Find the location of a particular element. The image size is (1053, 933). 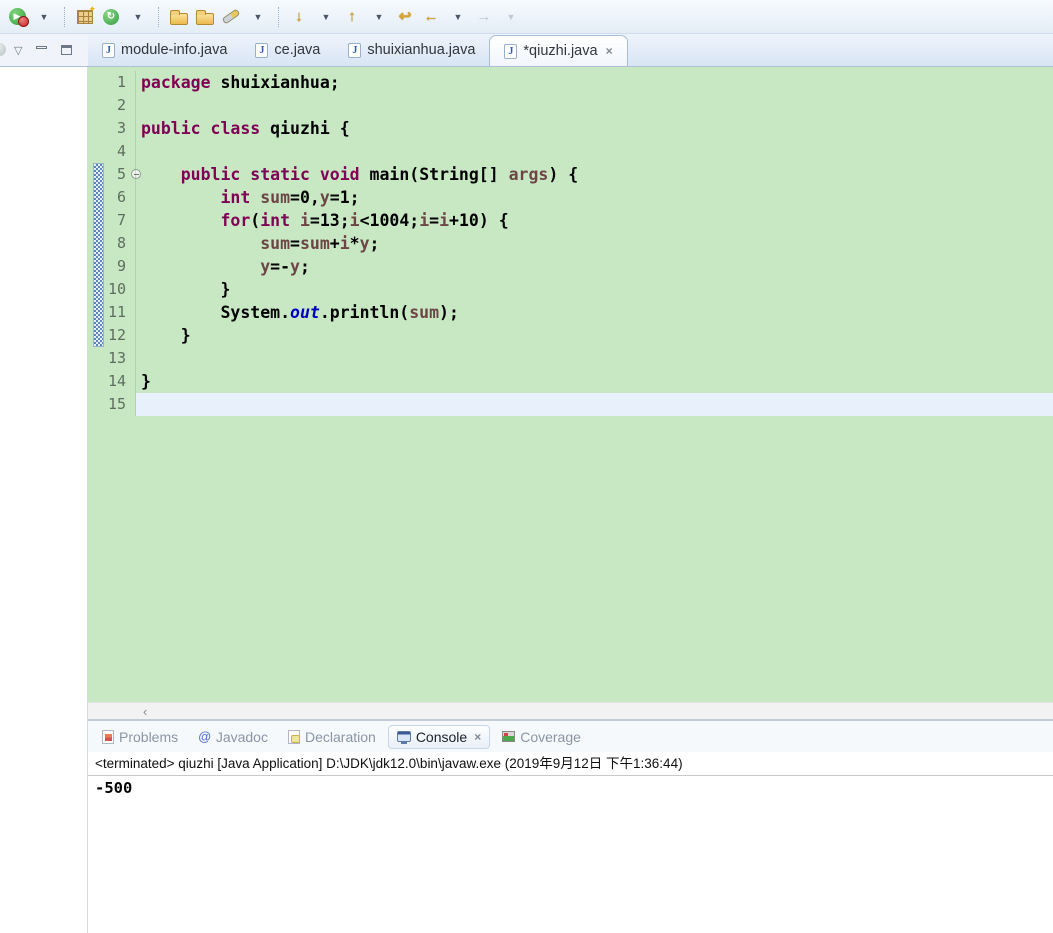

flashlight-icon is located at coordinates (231, 16).